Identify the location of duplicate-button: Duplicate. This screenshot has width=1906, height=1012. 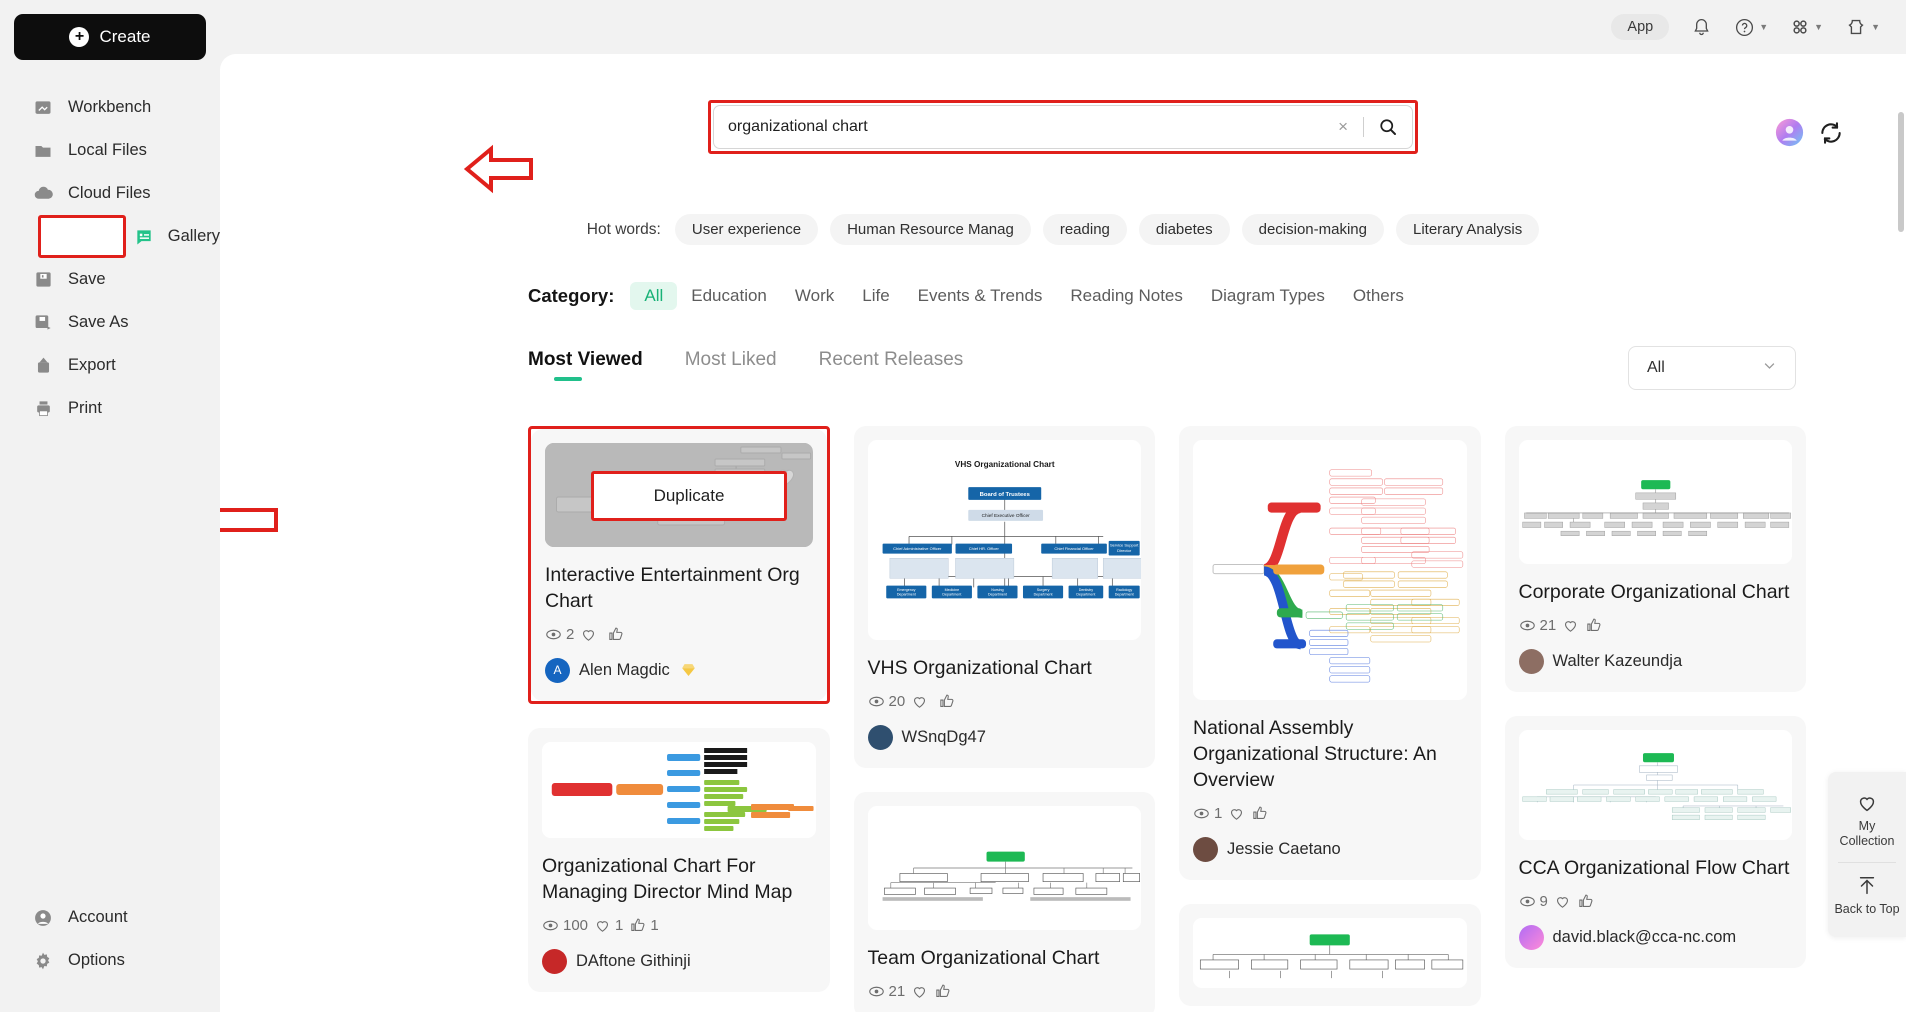
(689, 496).